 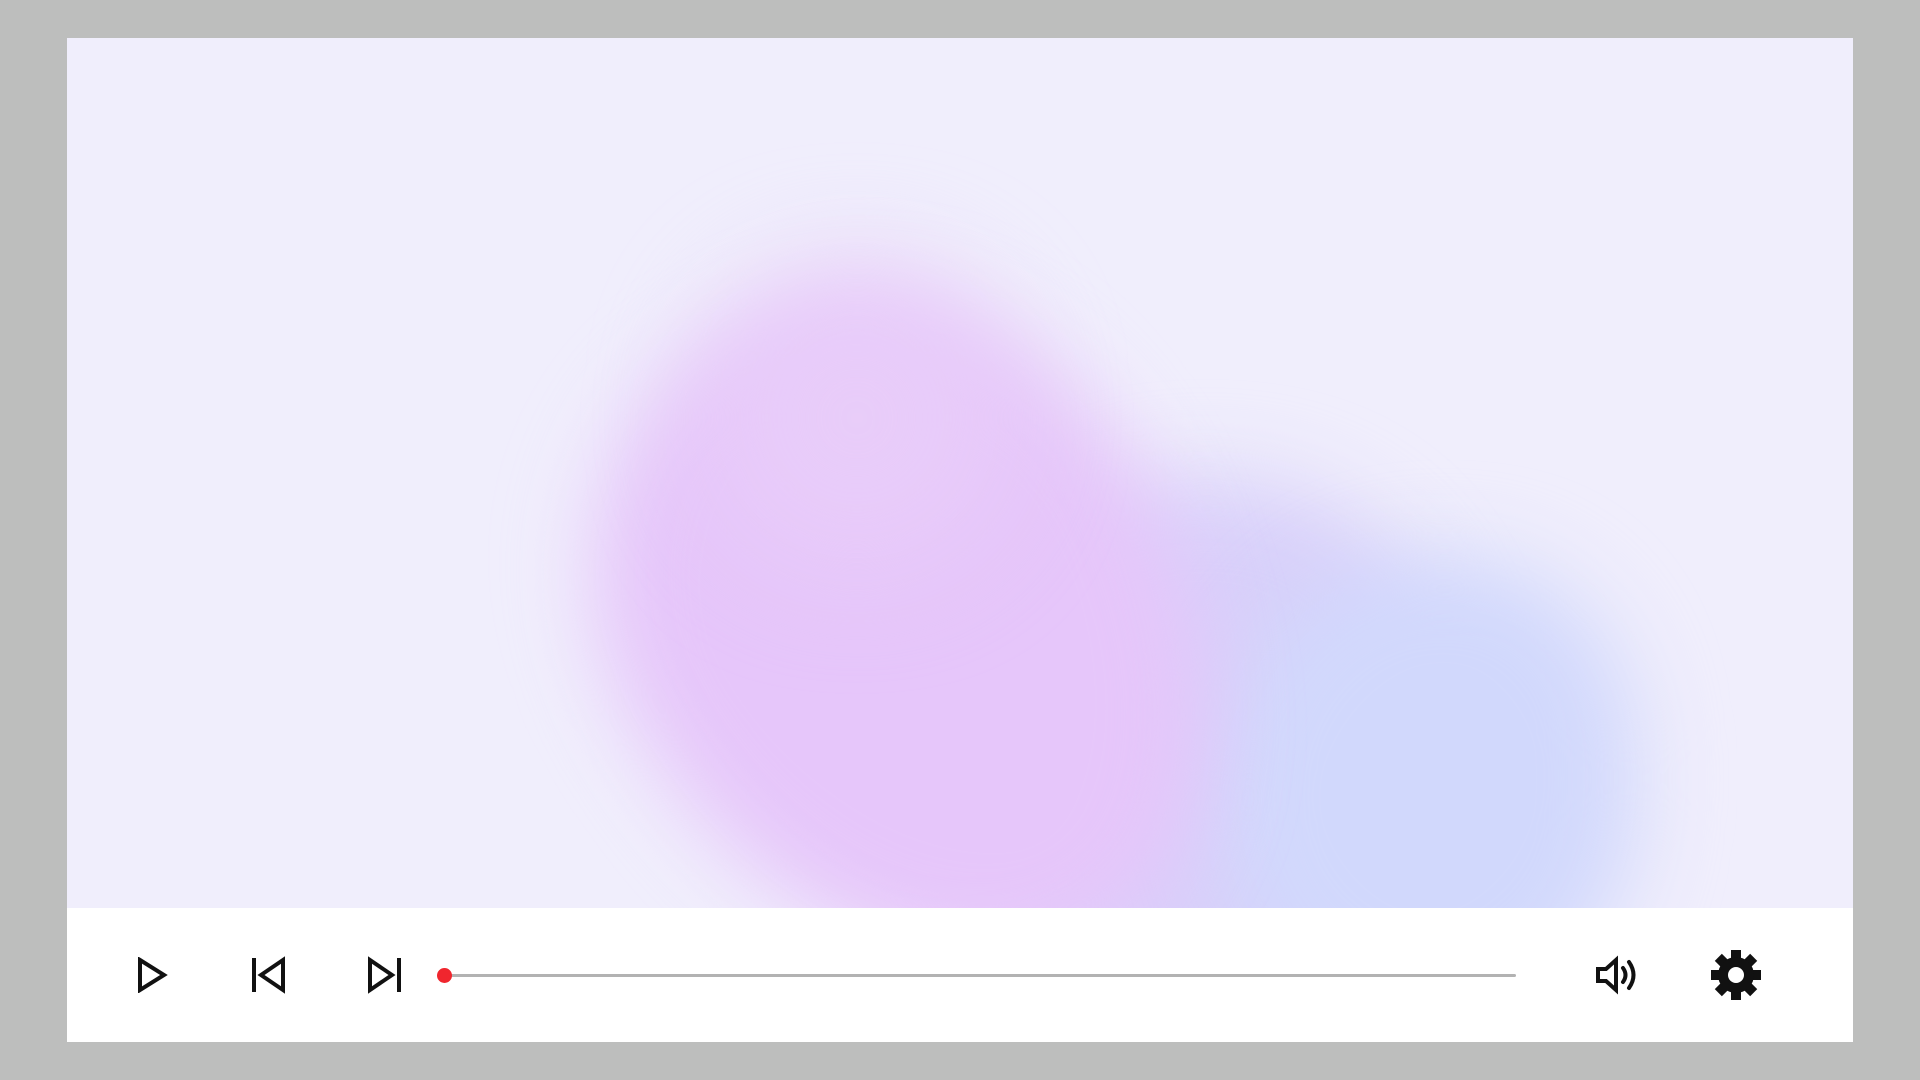 I want to click on skip-next-icon, so click(x=384, y=975).